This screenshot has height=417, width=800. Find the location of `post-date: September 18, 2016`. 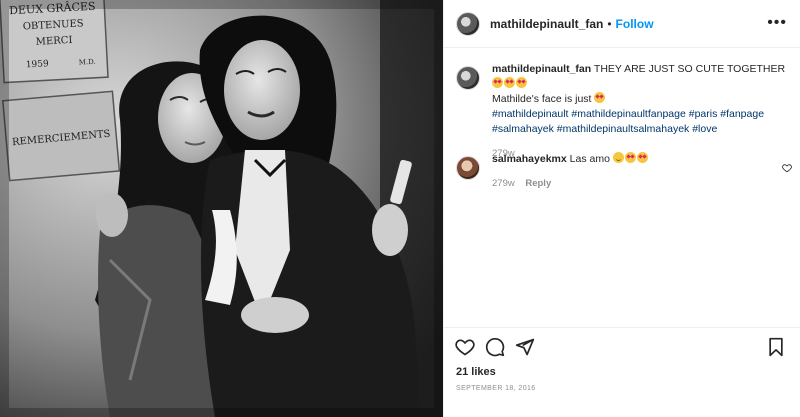

post-date: September 18, 2016 is located at coordinates (496, 388).